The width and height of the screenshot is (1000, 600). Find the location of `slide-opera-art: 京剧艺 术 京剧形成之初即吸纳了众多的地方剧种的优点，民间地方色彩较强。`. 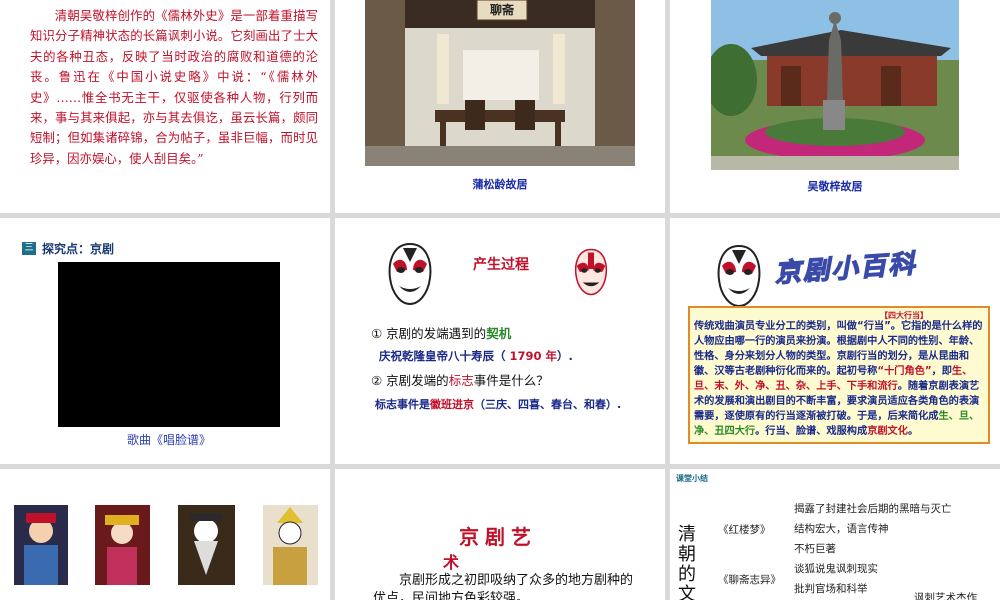

slide-opera-art: 京剧艺 术 京剧形成之初即吸纳了众多的地方剧种的优点，民间地方色彩较强。 is located at coordinates (500, 534).